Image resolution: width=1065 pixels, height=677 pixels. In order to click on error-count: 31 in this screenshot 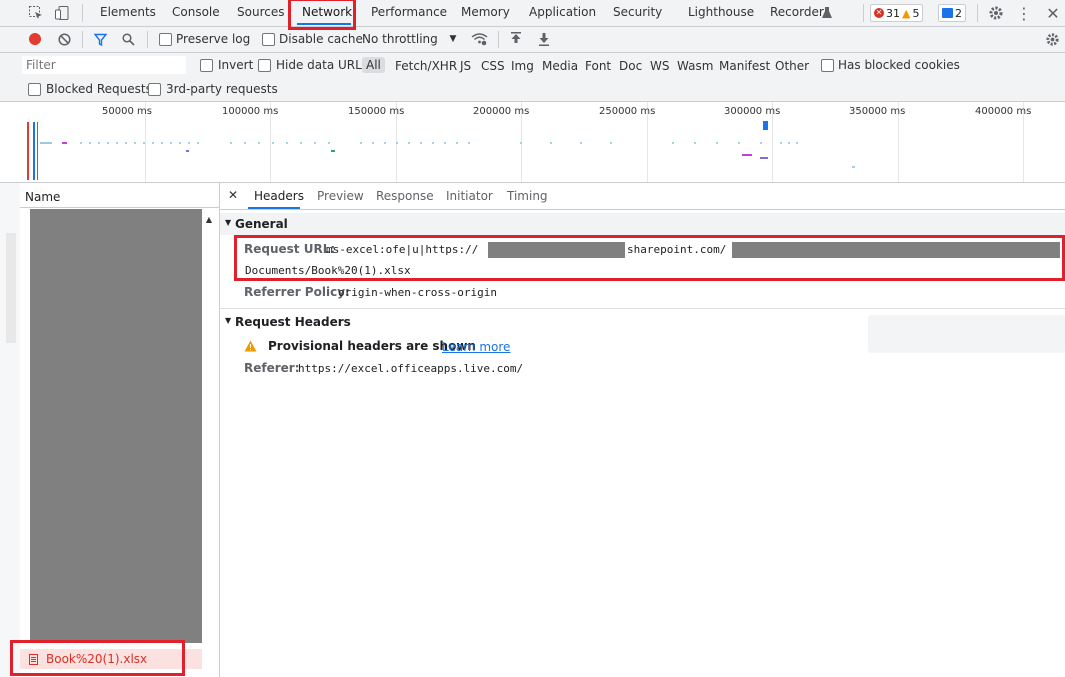, I will do `click(893, 13)`.